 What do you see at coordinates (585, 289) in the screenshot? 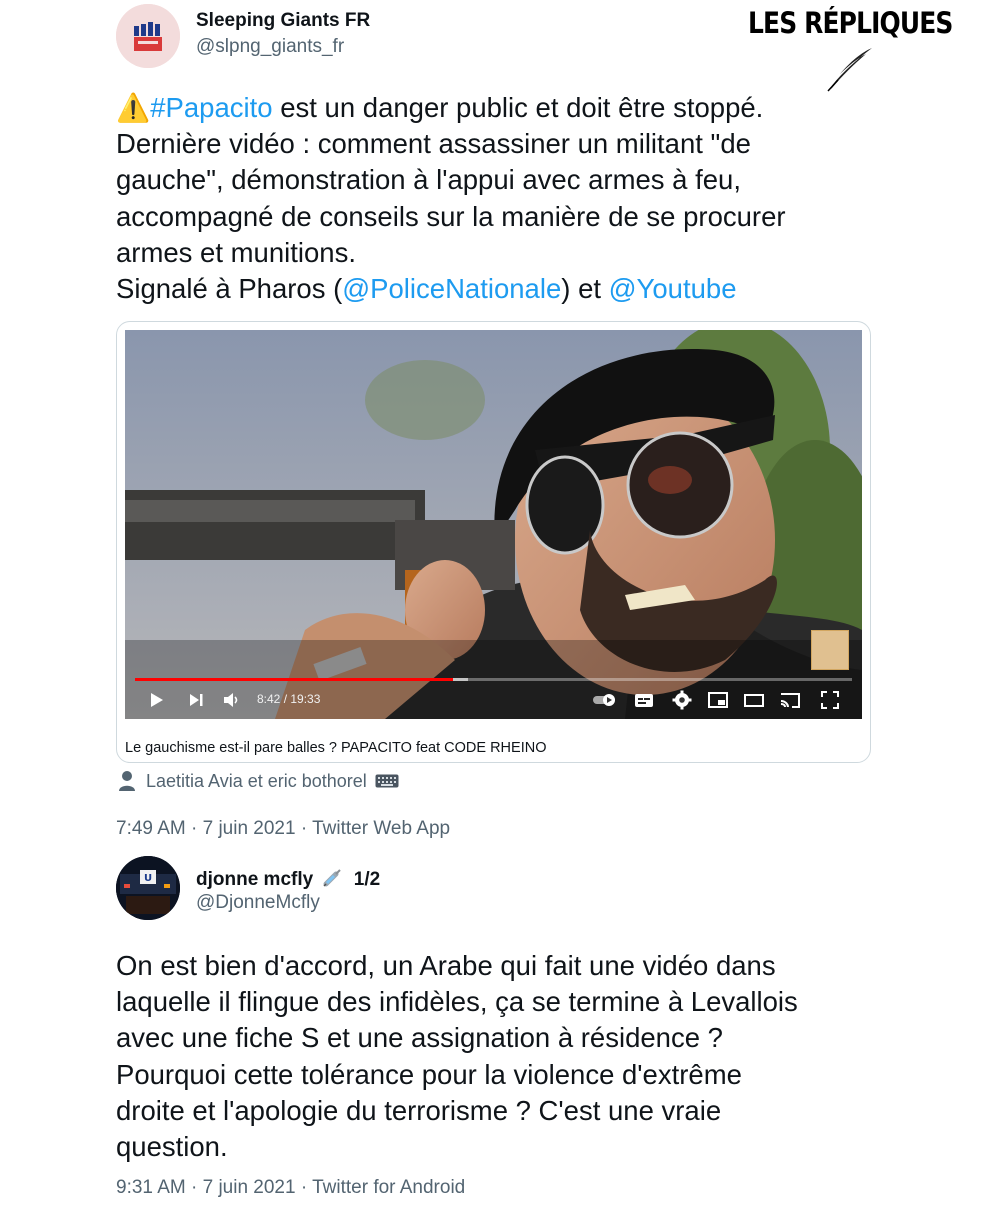
I see `tweet-text-segment: ) et` at bounding box center [585, 289].